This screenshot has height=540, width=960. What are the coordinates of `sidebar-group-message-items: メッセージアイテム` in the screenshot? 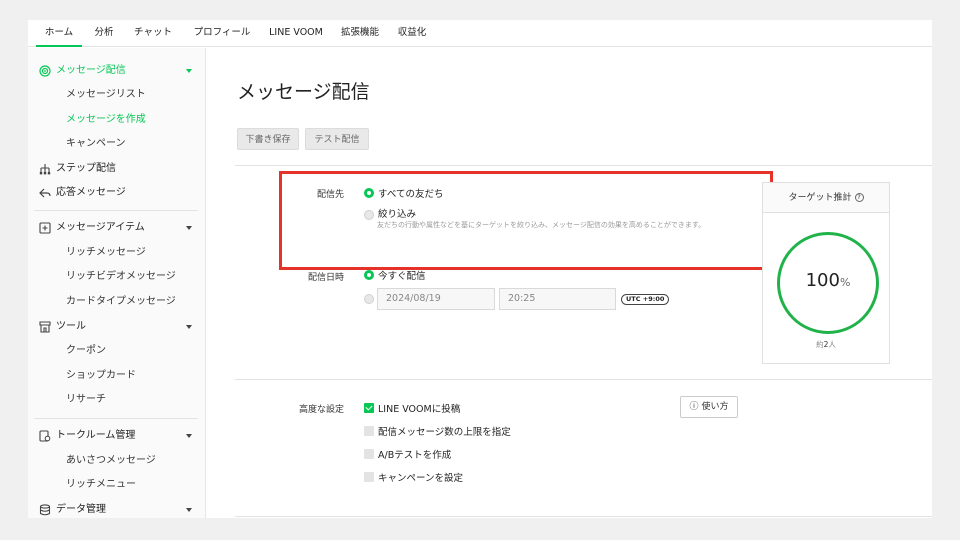 It's located at (117, 228).